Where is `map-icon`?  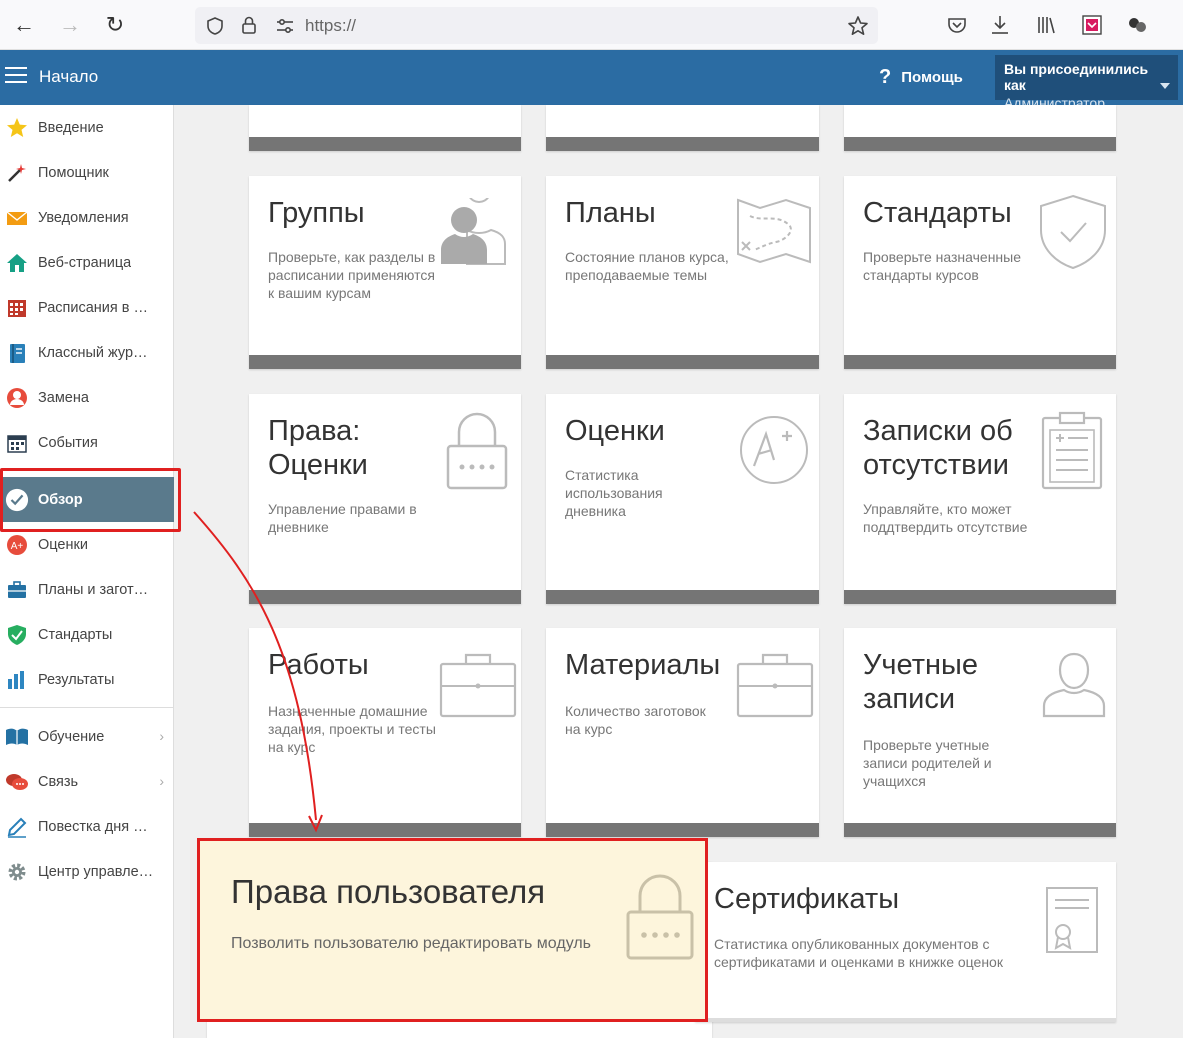 map-icon is located at coordinates (774, 231).